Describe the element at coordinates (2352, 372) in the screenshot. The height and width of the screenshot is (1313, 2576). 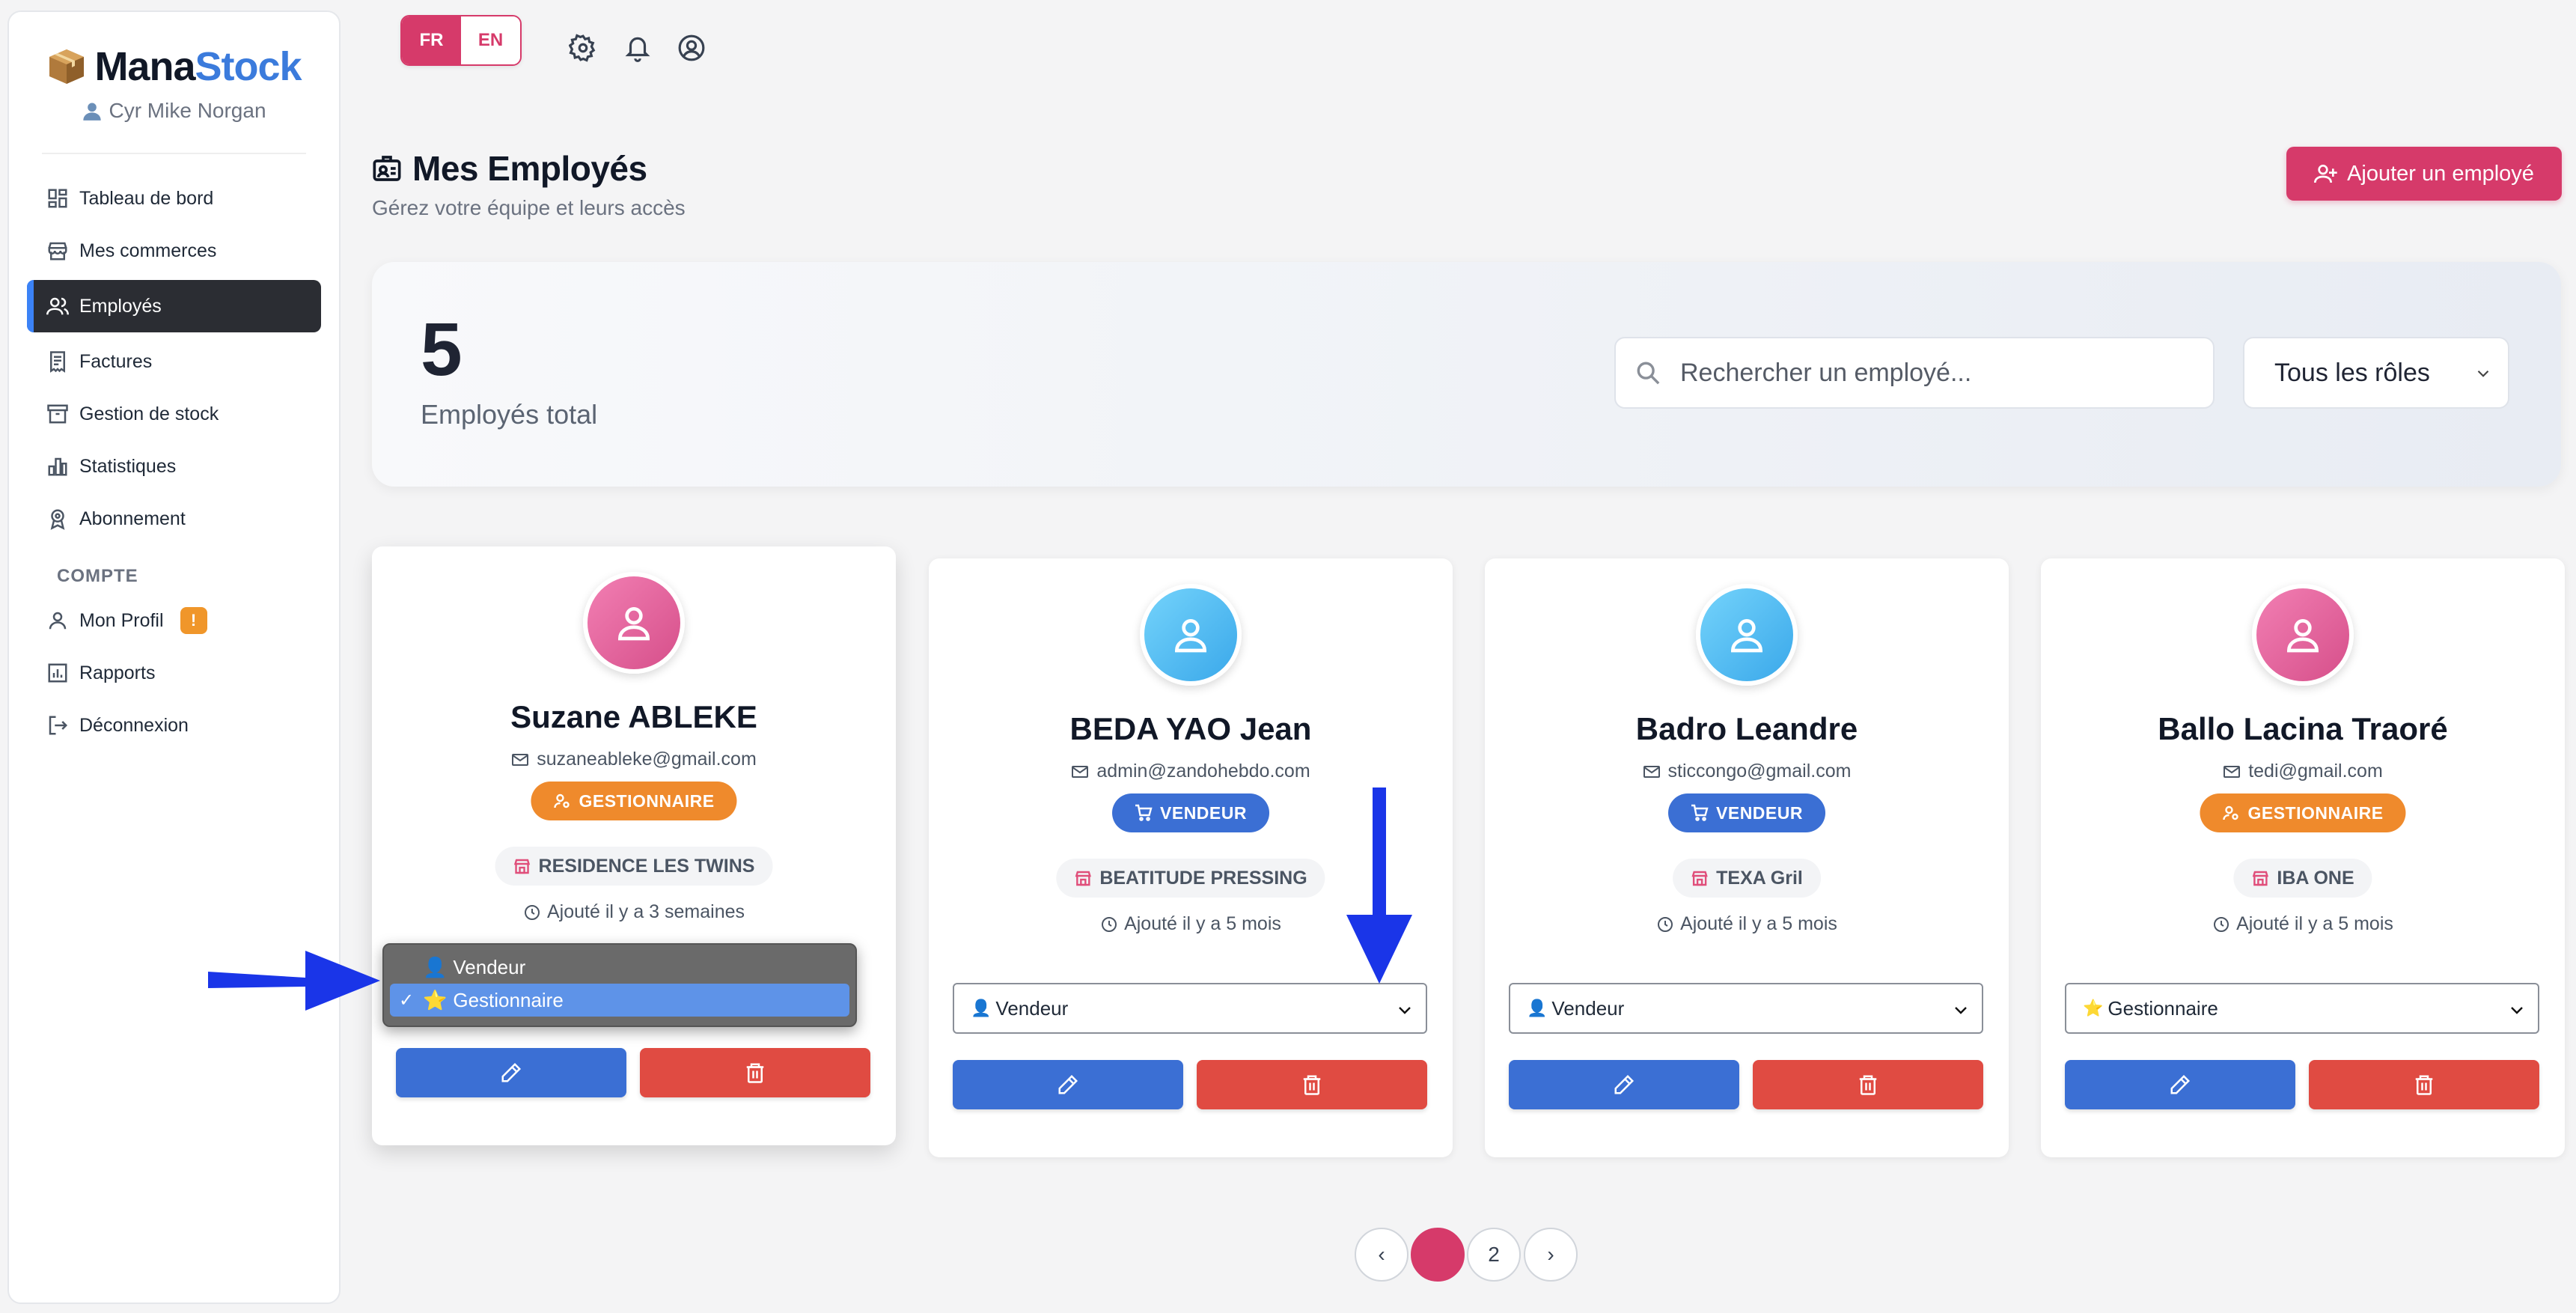
I see `role-filter-value: Tous les rôles` at that location.